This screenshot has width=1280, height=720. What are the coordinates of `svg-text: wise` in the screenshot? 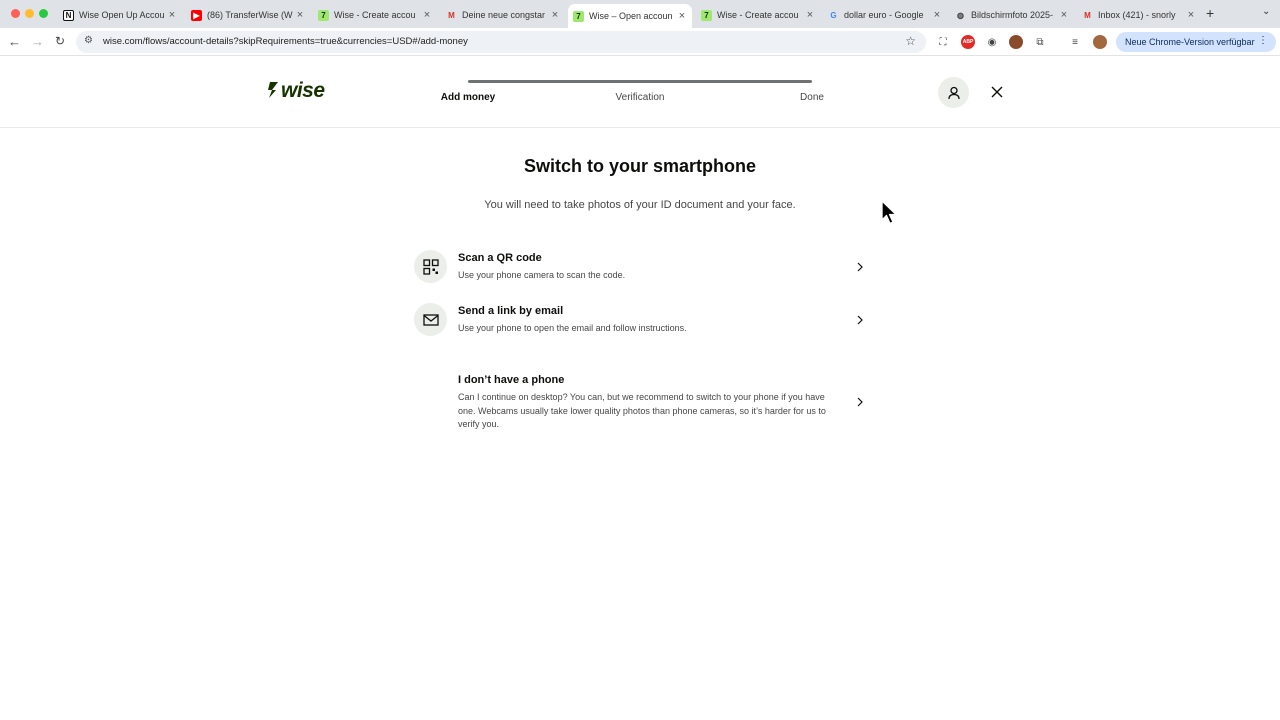 It's located at (303, 89).